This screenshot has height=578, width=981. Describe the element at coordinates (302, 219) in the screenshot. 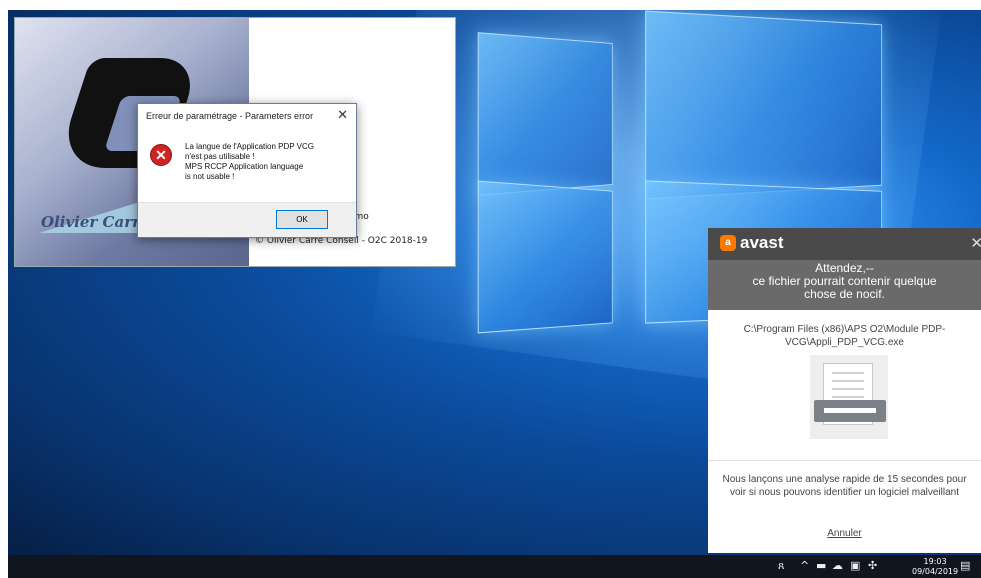

I see `ok-button: OK` at that location.